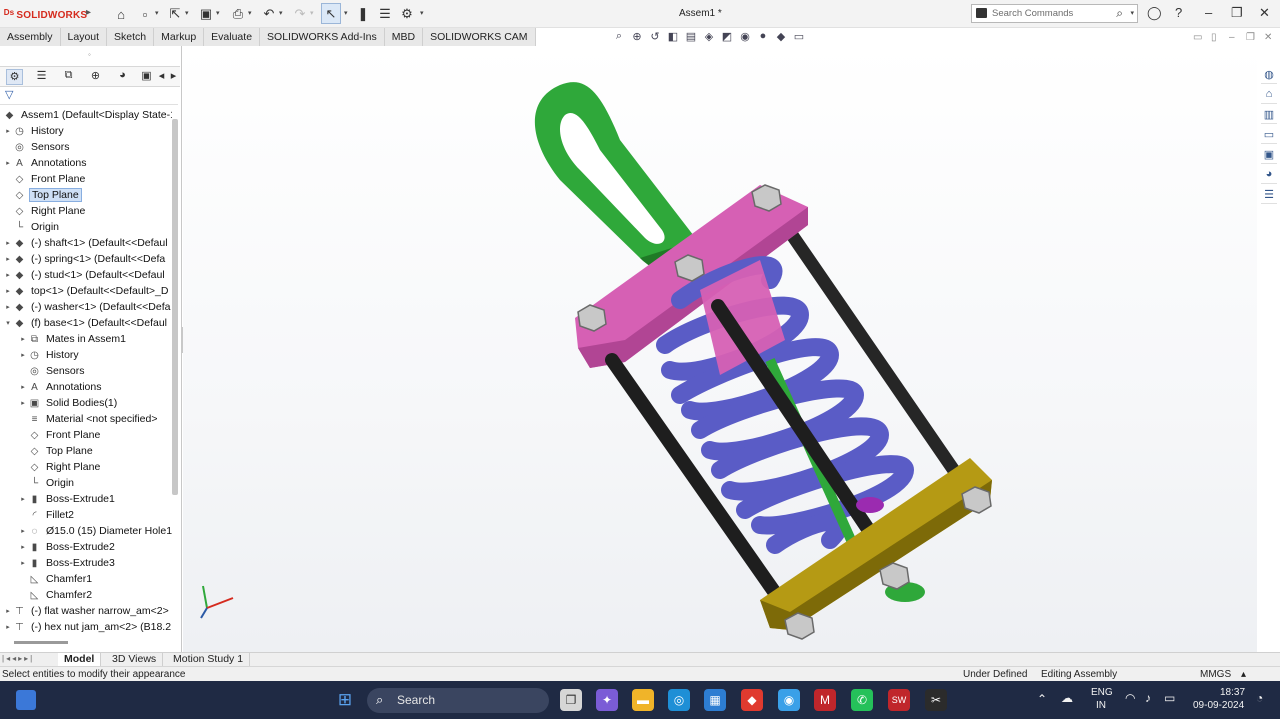 This screenshot has height=719, width=1280. I want to click on tree-vertical-scrollbar, so click(175, 307).